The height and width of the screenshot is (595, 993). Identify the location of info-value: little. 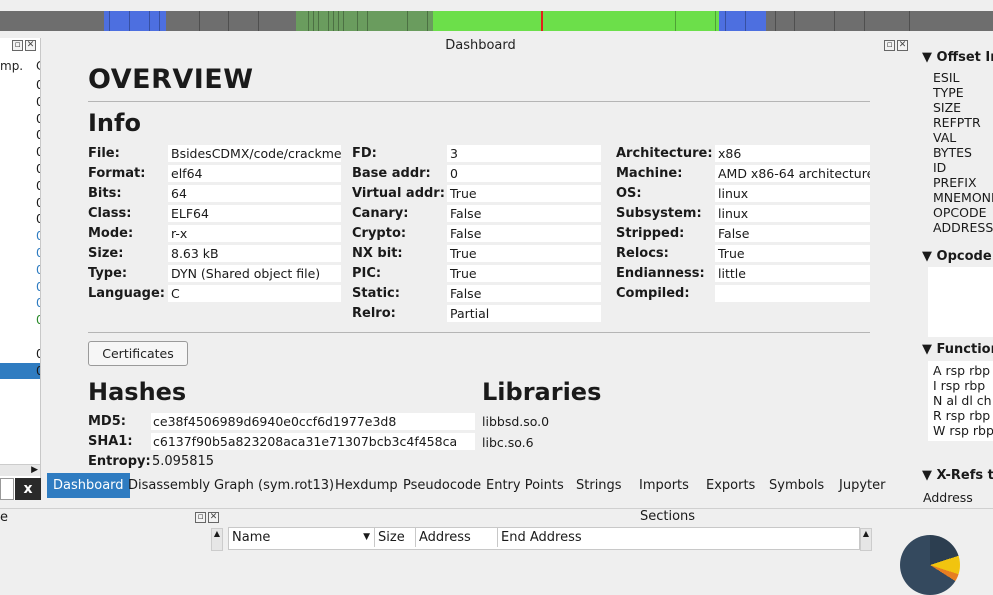
(792, 273).